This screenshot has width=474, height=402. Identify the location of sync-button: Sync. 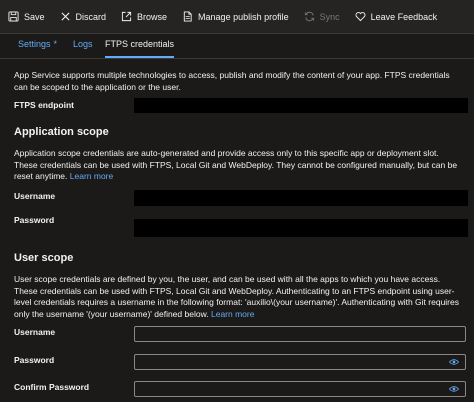
(322, 16).